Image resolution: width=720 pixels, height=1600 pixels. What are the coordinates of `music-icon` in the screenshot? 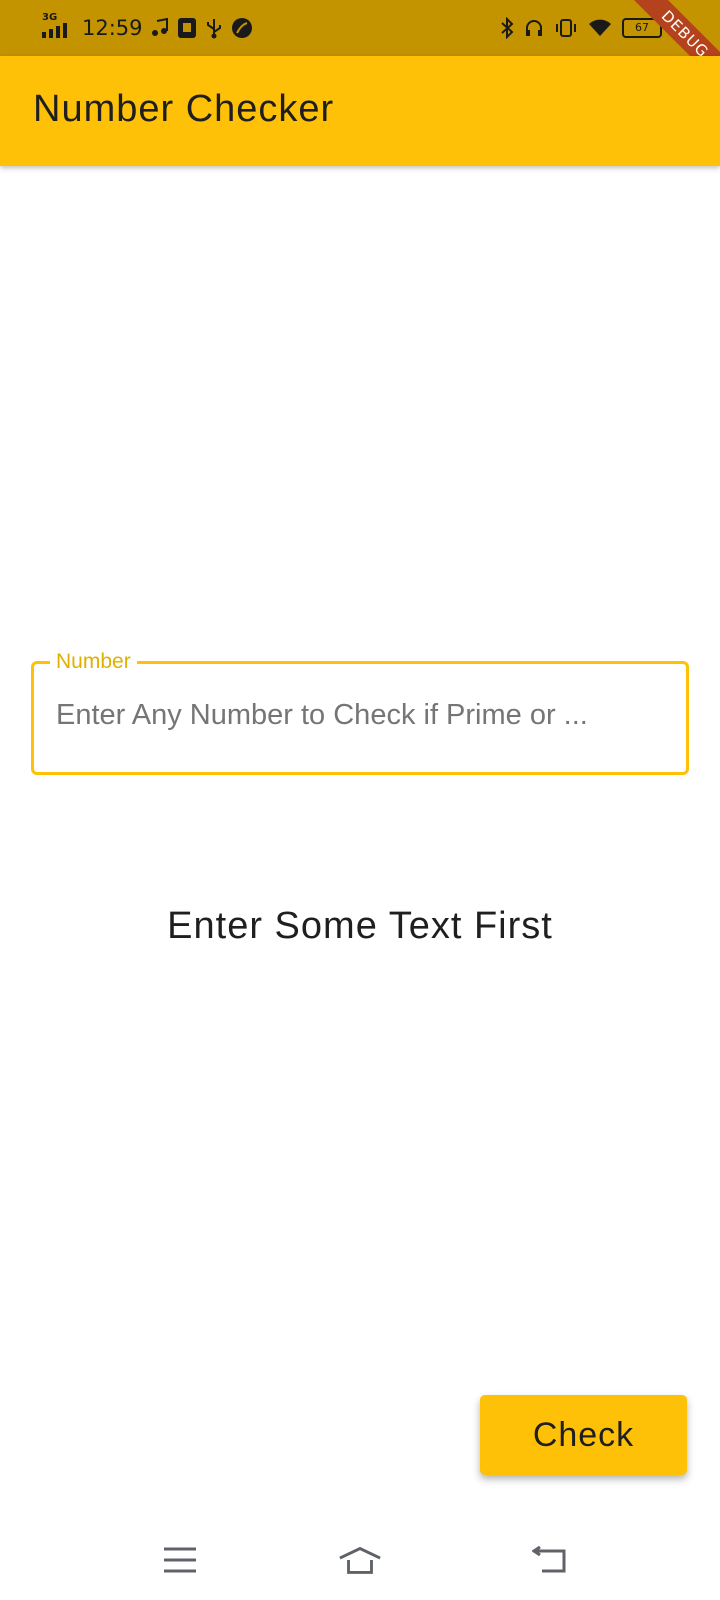 It's located at (160, 28).